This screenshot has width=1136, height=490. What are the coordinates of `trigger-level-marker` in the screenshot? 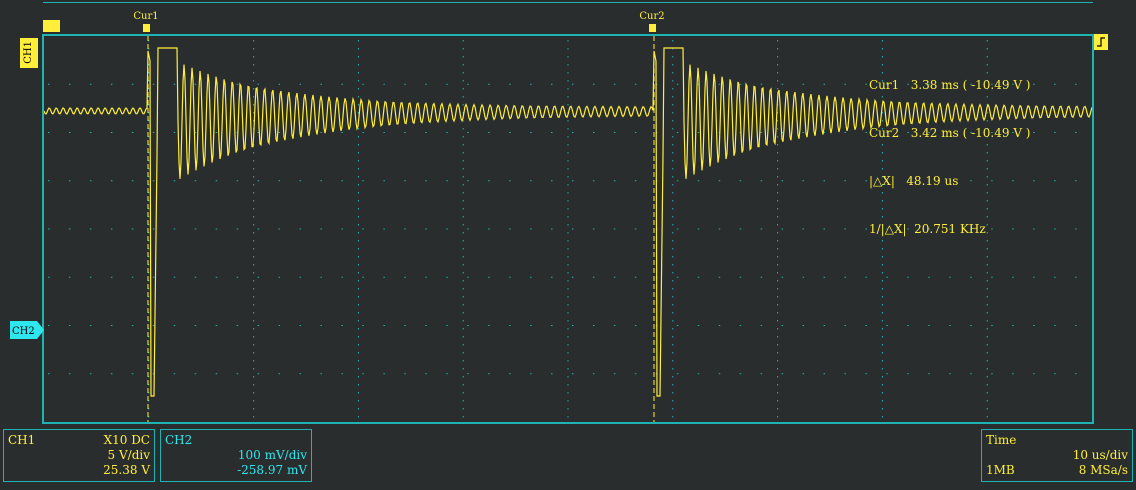 It's located at (1101, 42).